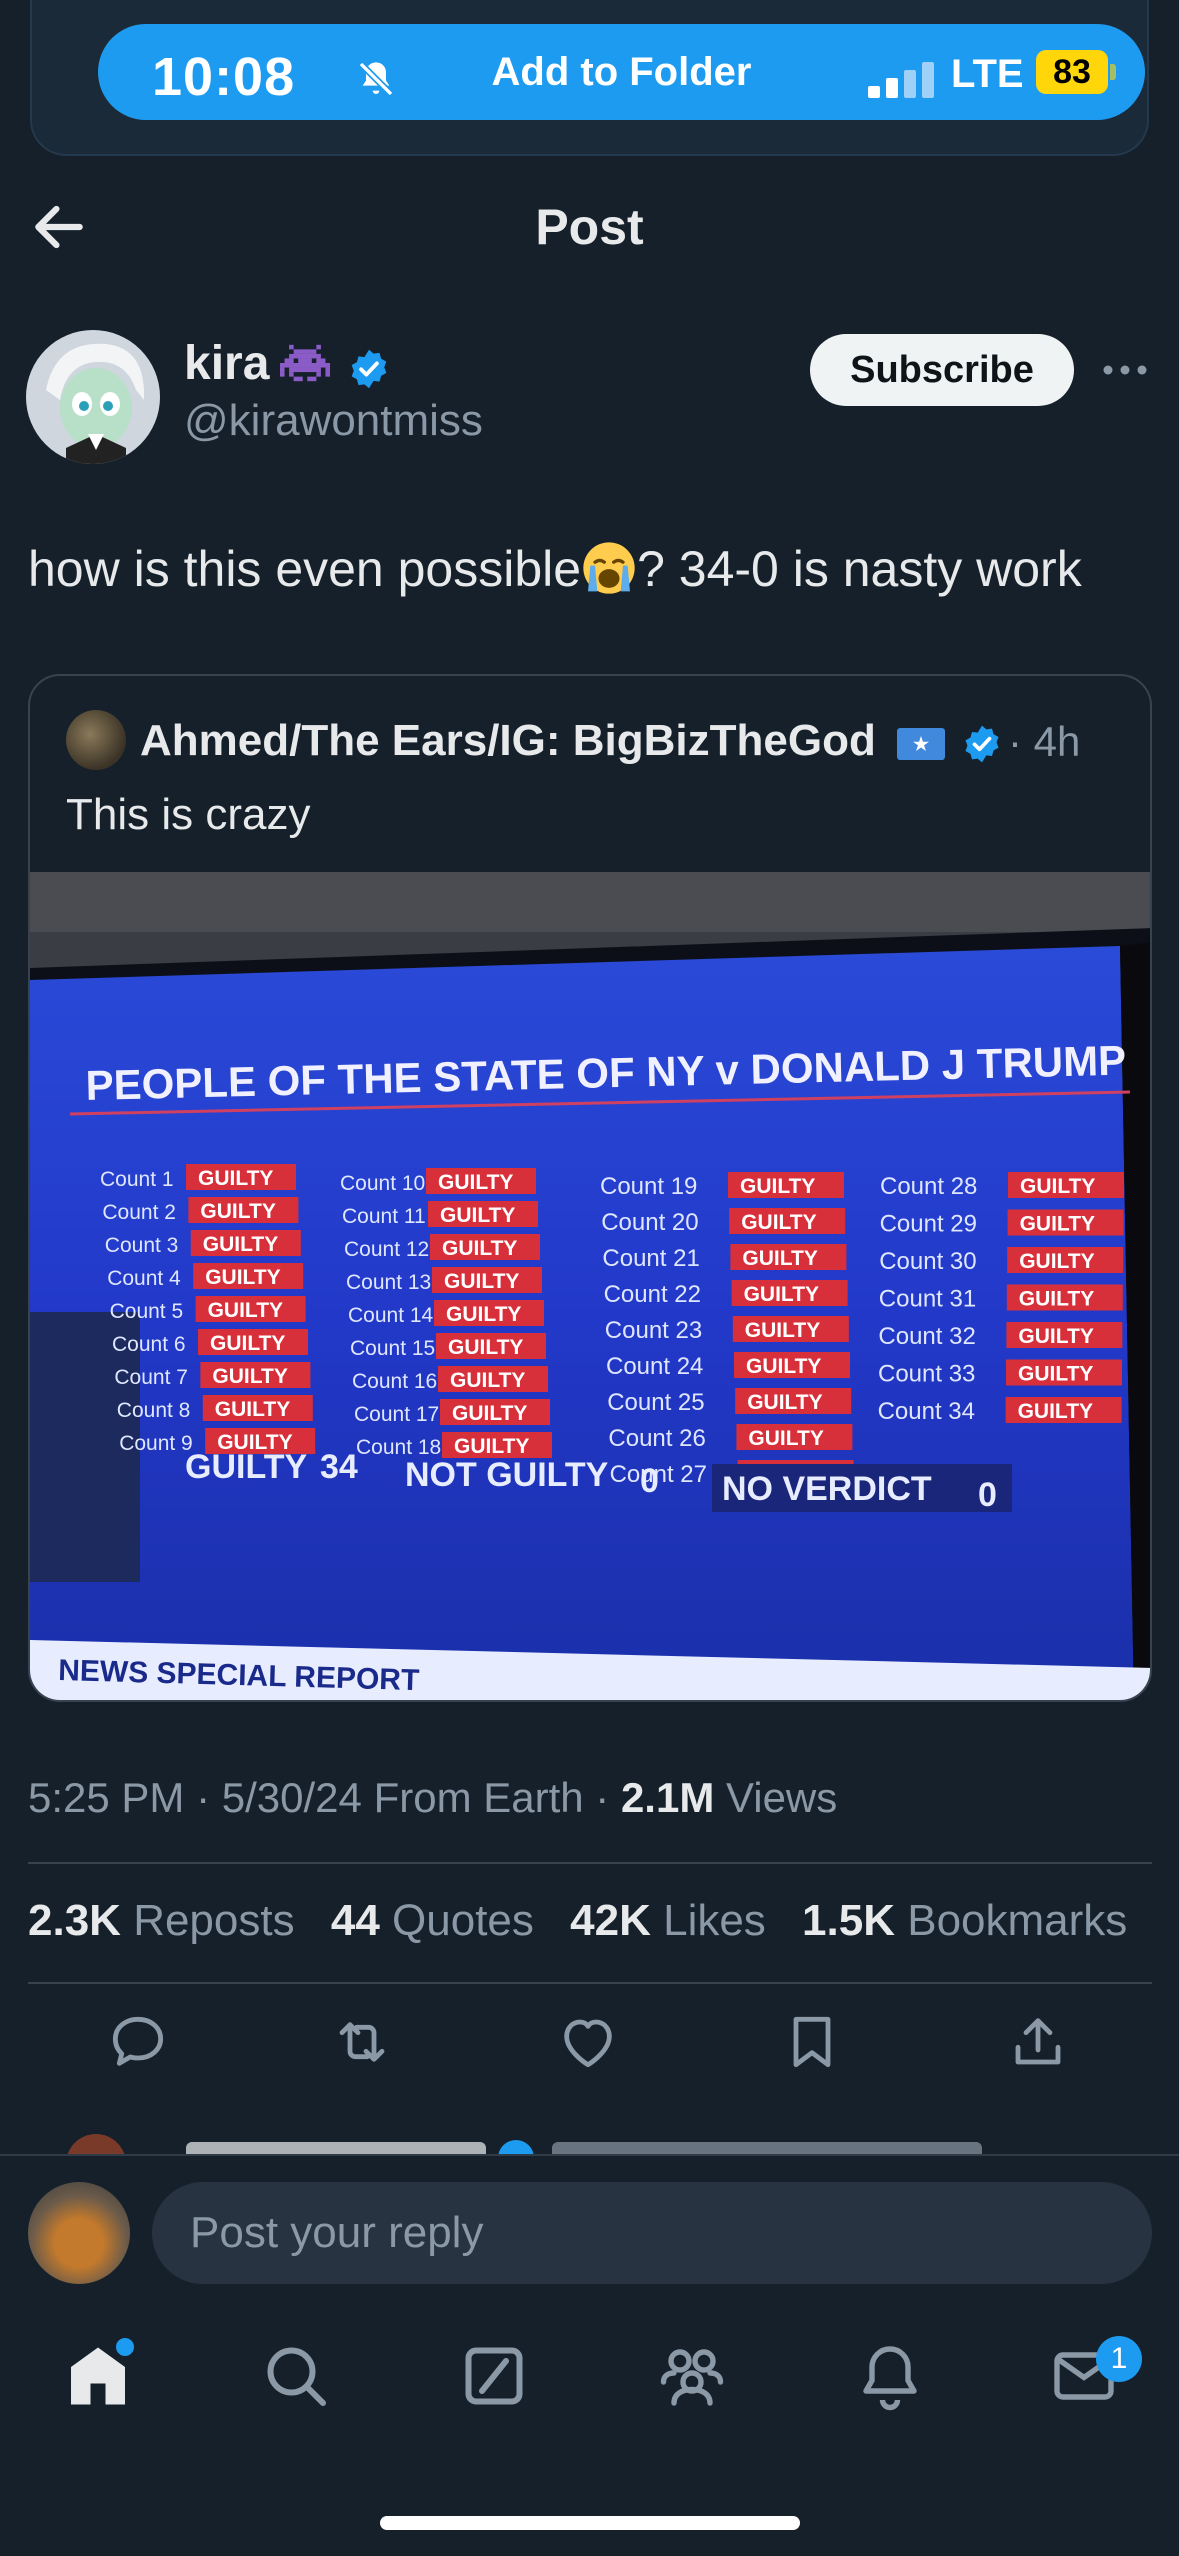 This screenshot has height=2556, width=1179. Describe the element at coordinates (144, 1278) in the screenshot. I see `count-label: Count 4` at that location.